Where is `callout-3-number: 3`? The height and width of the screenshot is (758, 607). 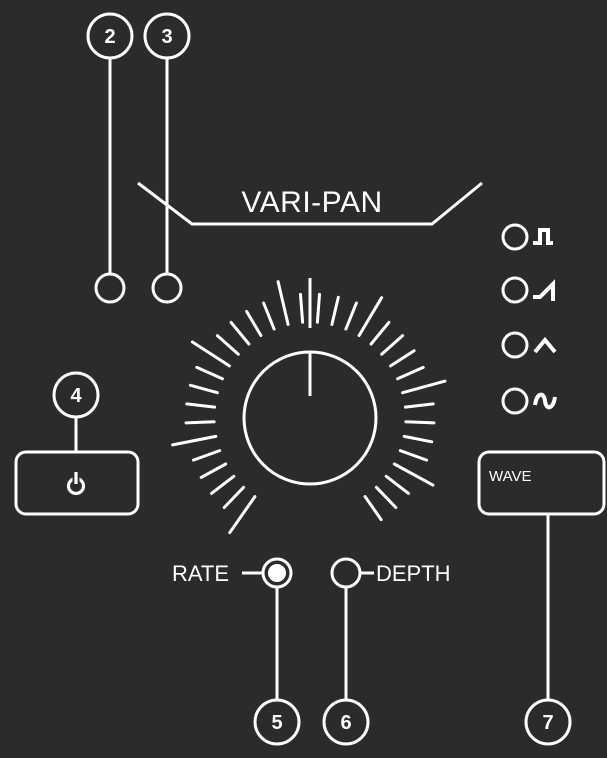
callout-3-number: 3 is located at coordinates (166, 37).